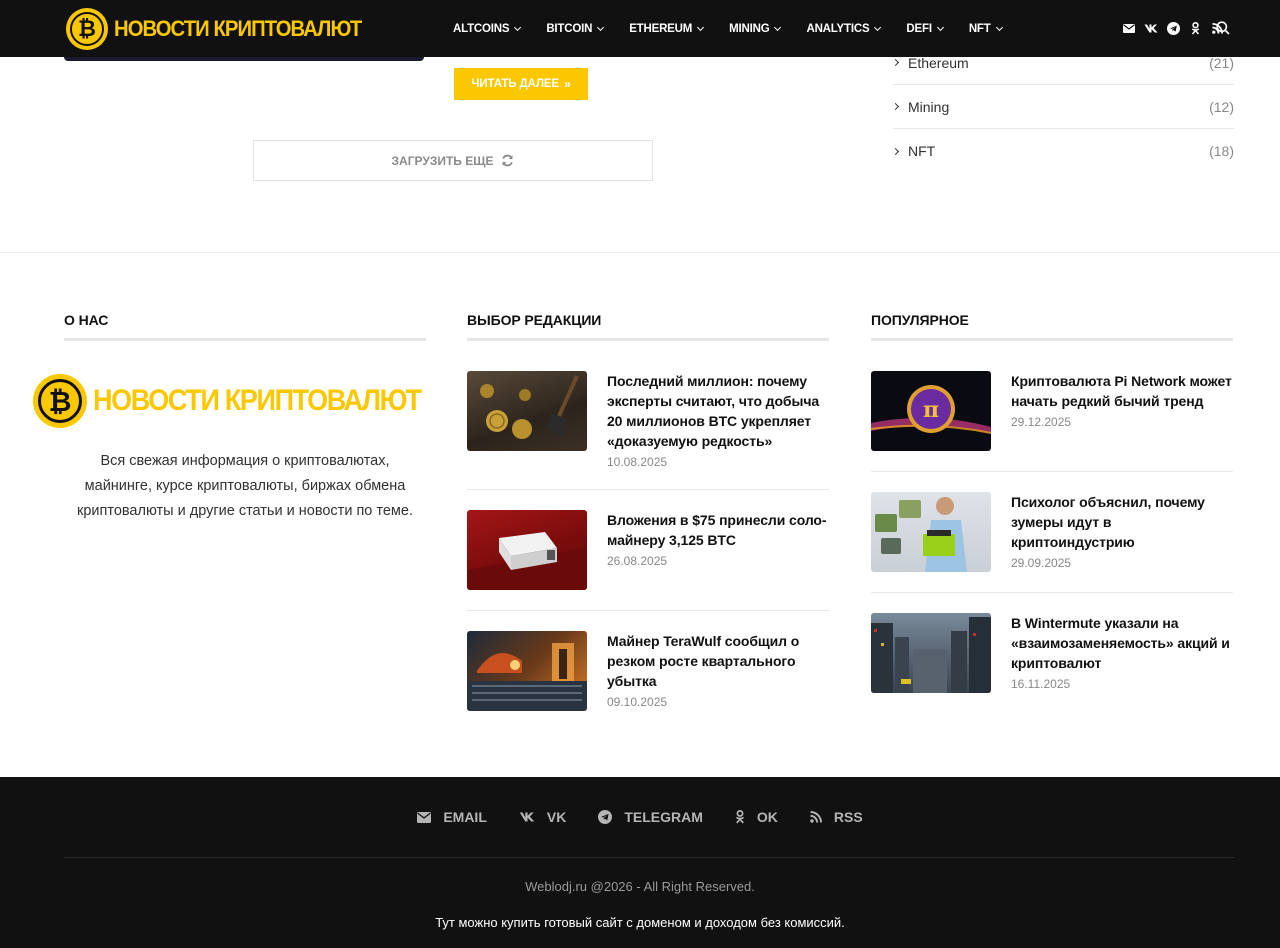 The height and width of the screenshot is (948, 1280). What do you see at coordinates (508, 160) in the screenshot?
I see `refresh-icon` at bounding box center [508, 160].